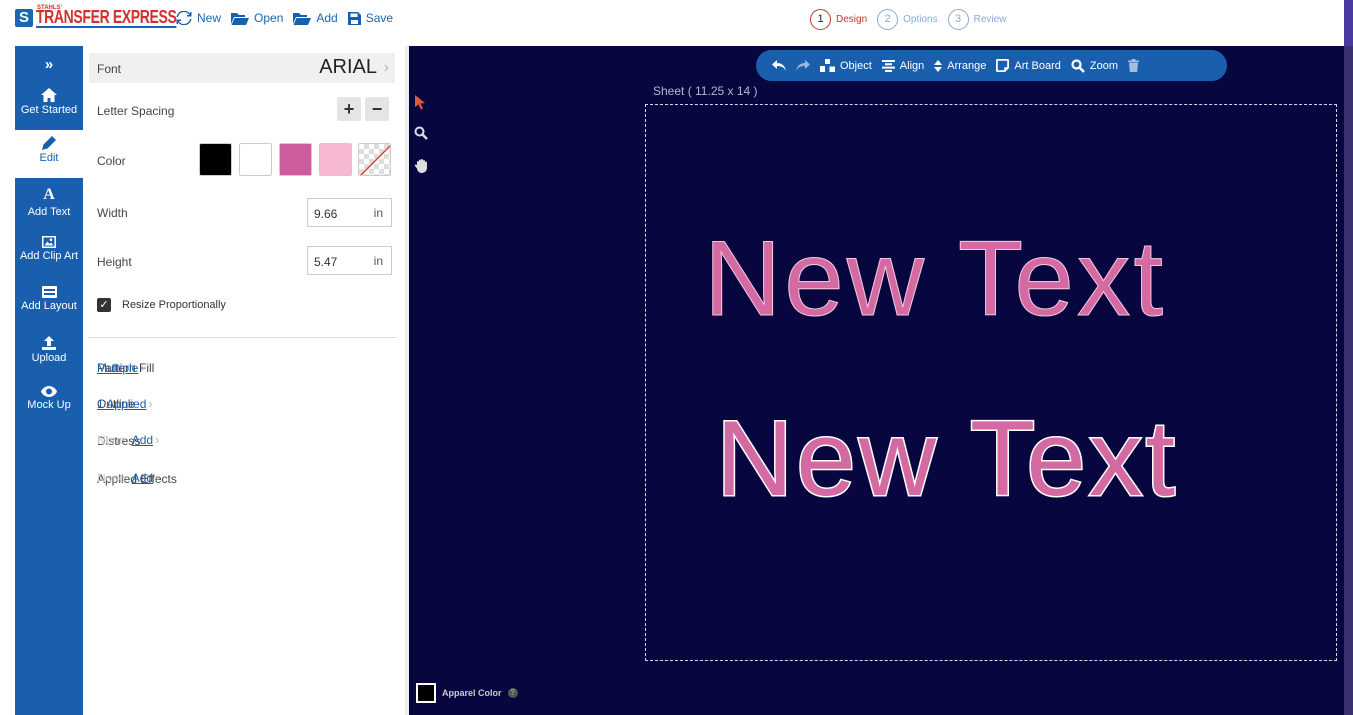  Describe the element at coordinates (377, 109) in the screenshot. I see `letter-spacing-decrease-button: −` at that location.